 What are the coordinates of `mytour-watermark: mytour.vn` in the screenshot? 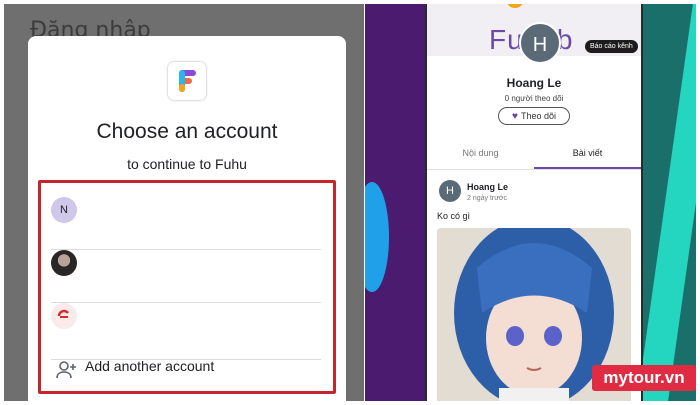 It's located at (644, 378).